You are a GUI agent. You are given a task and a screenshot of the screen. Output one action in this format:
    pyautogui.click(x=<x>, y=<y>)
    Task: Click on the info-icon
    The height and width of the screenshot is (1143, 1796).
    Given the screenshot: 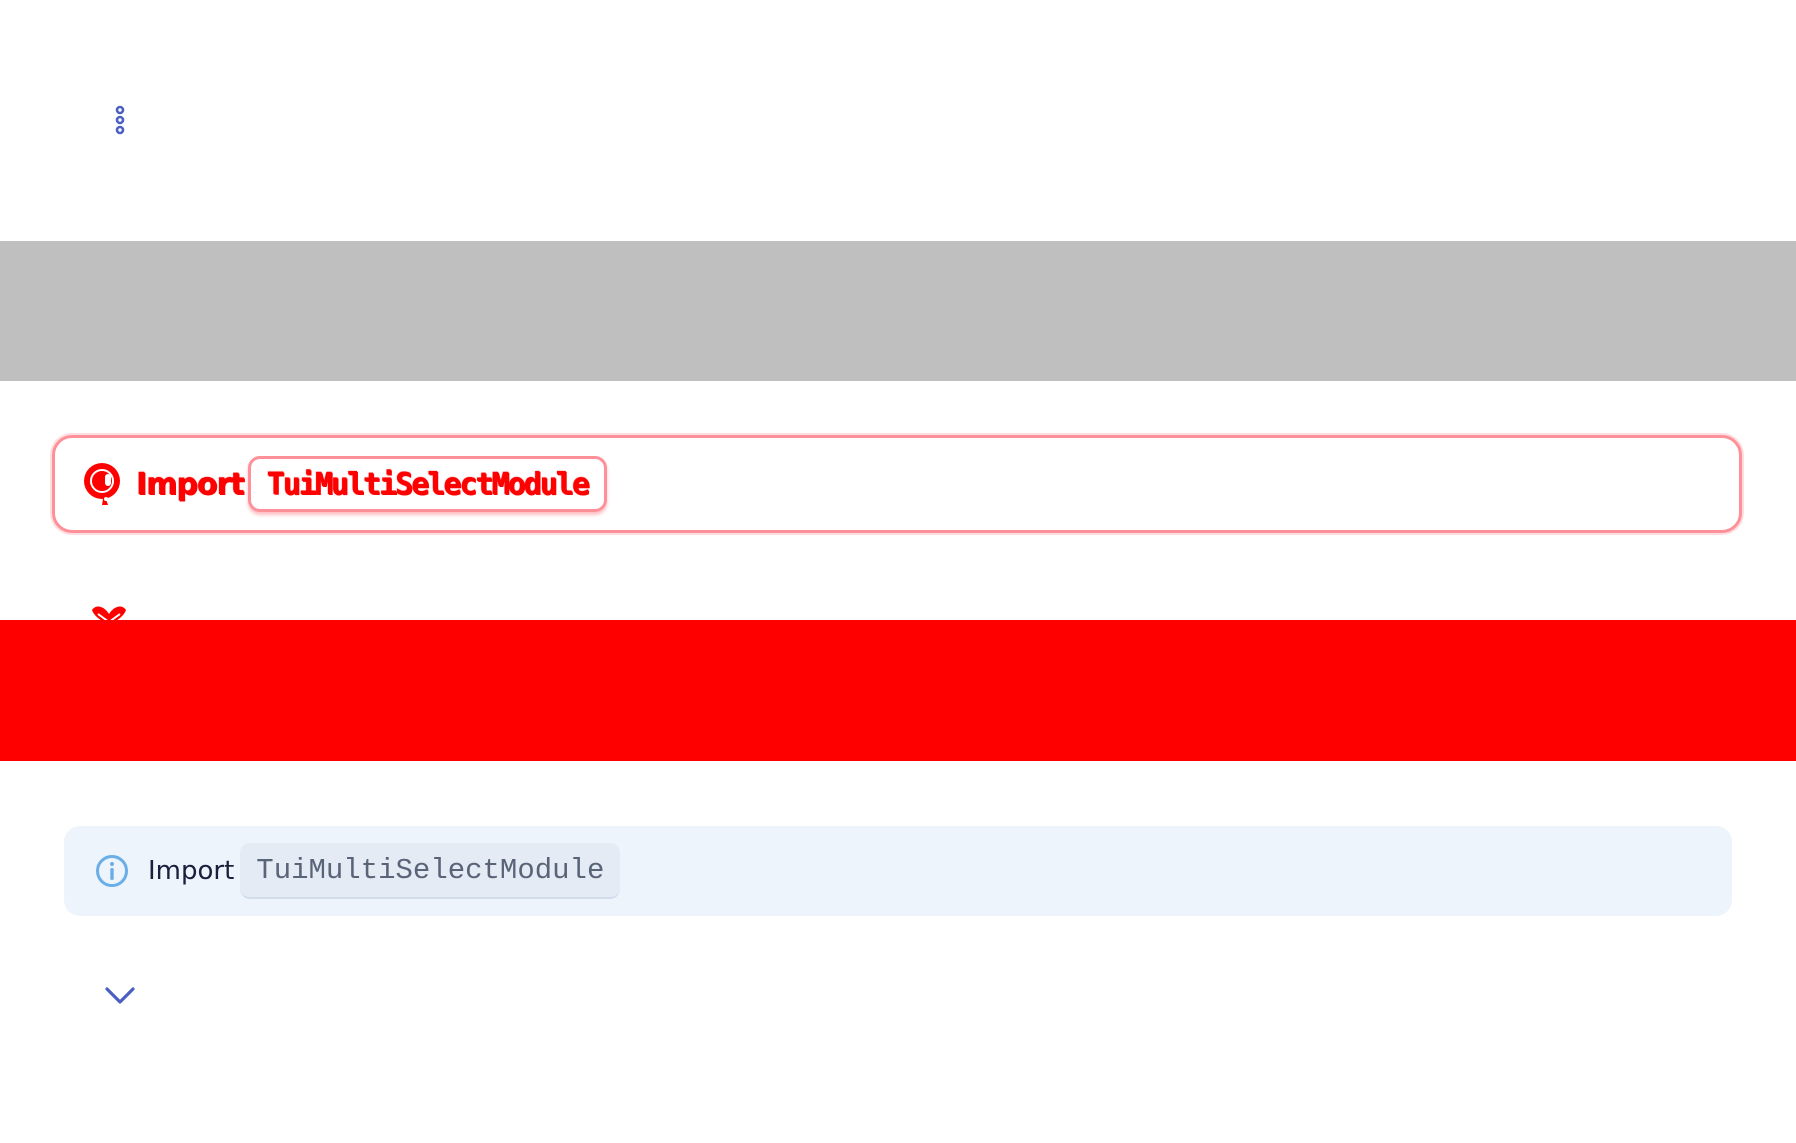 What is the action you would take?
    pyautogui.click(x=104, y=484)
    